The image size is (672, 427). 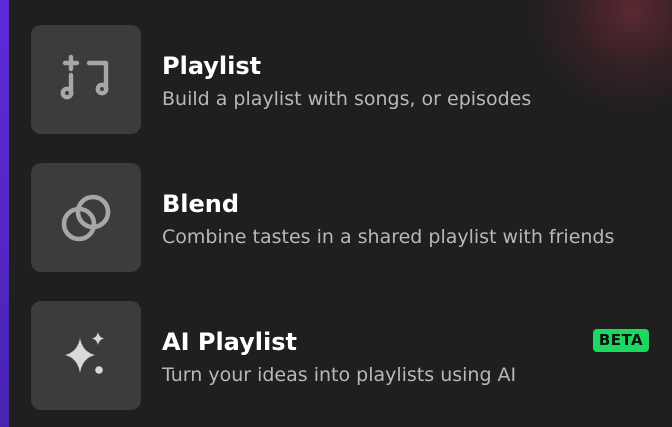 I want to click on blend-icon, so click(x=86, y=217).